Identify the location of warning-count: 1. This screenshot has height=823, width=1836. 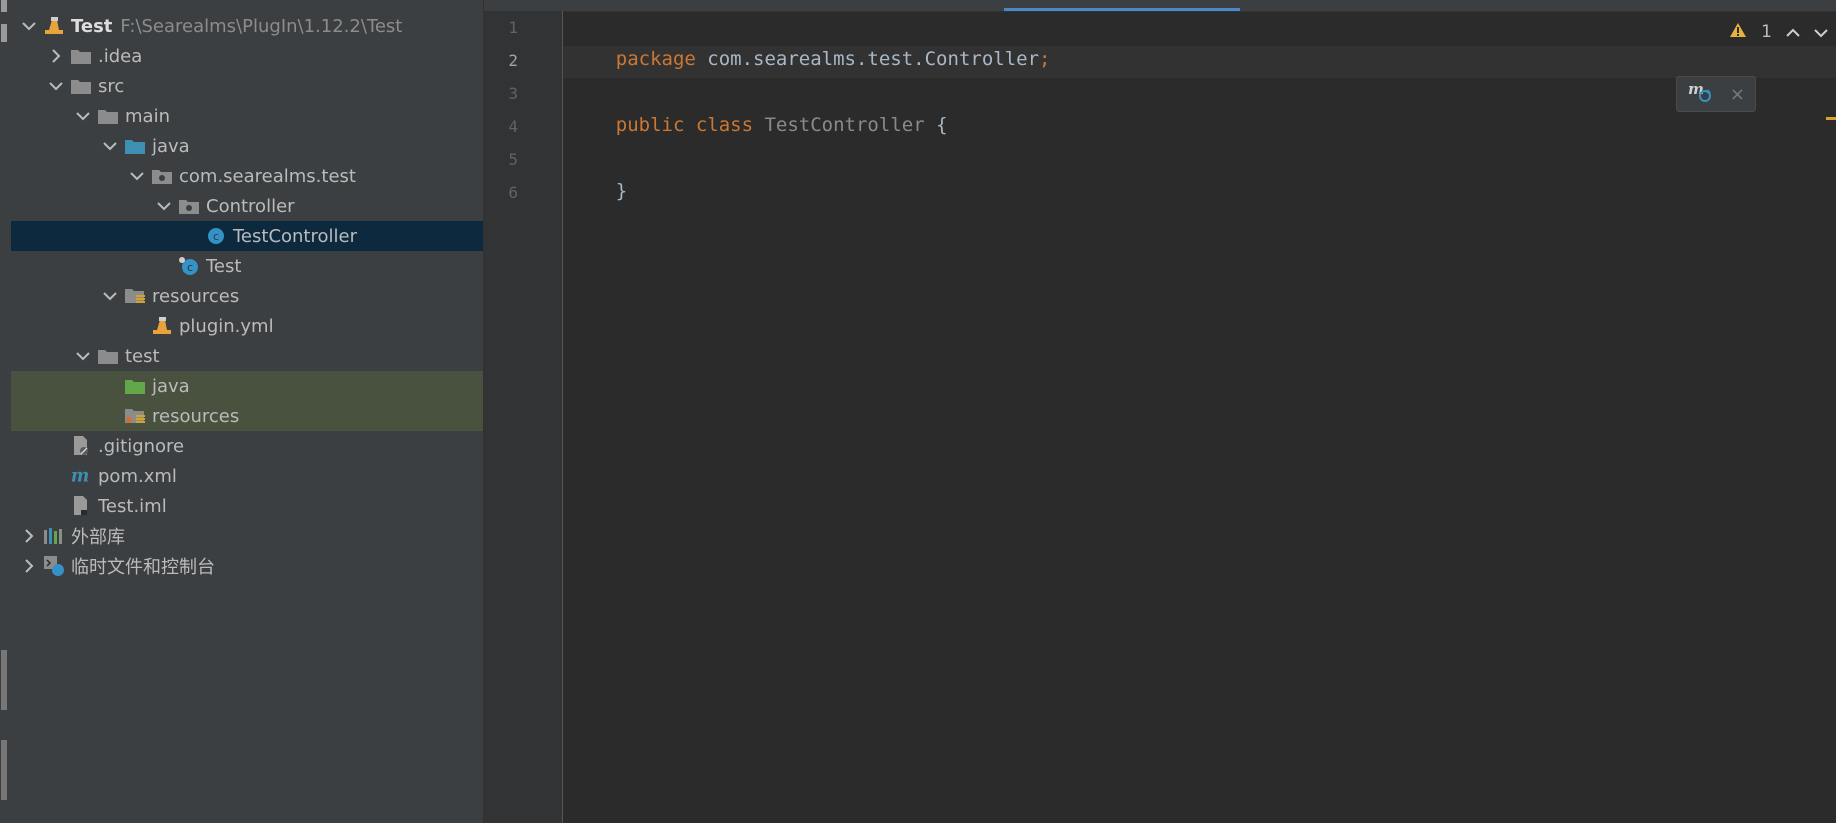
(1766, 32).